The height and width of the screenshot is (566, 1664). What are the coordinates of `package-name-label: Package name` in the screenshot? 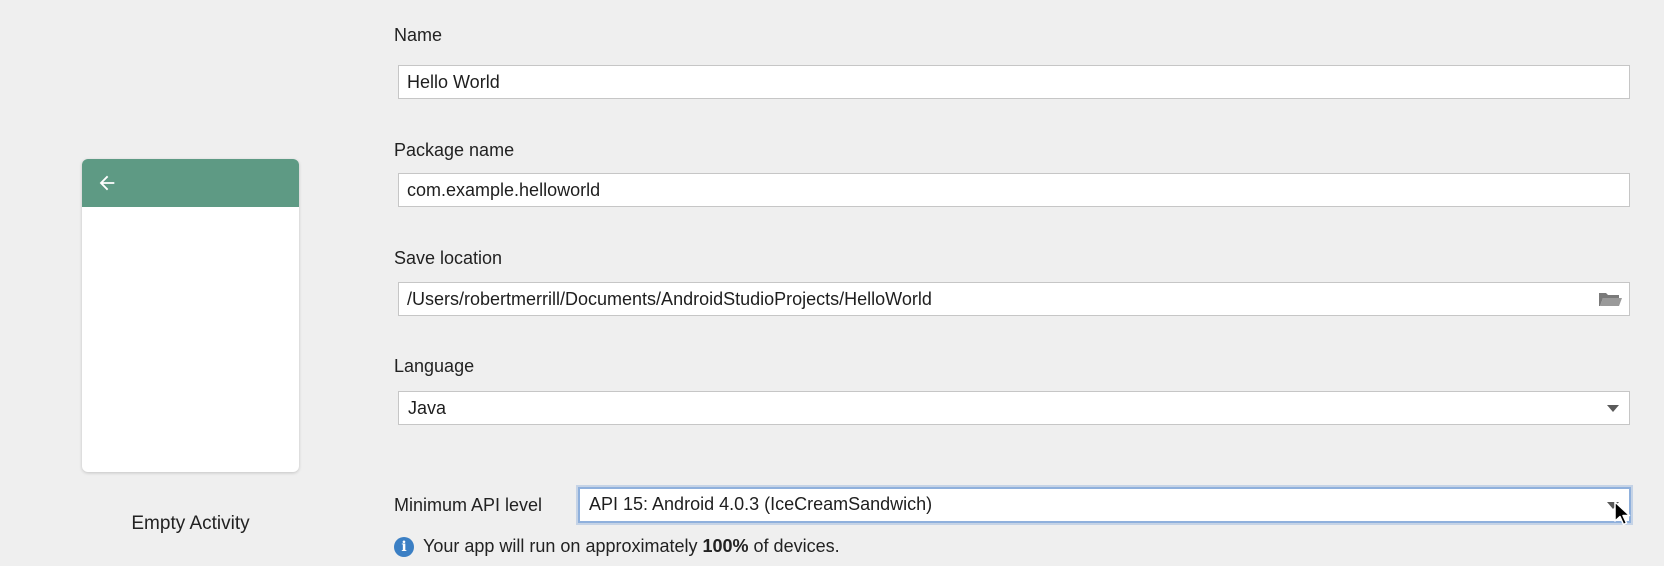 It's located at (454, 150).